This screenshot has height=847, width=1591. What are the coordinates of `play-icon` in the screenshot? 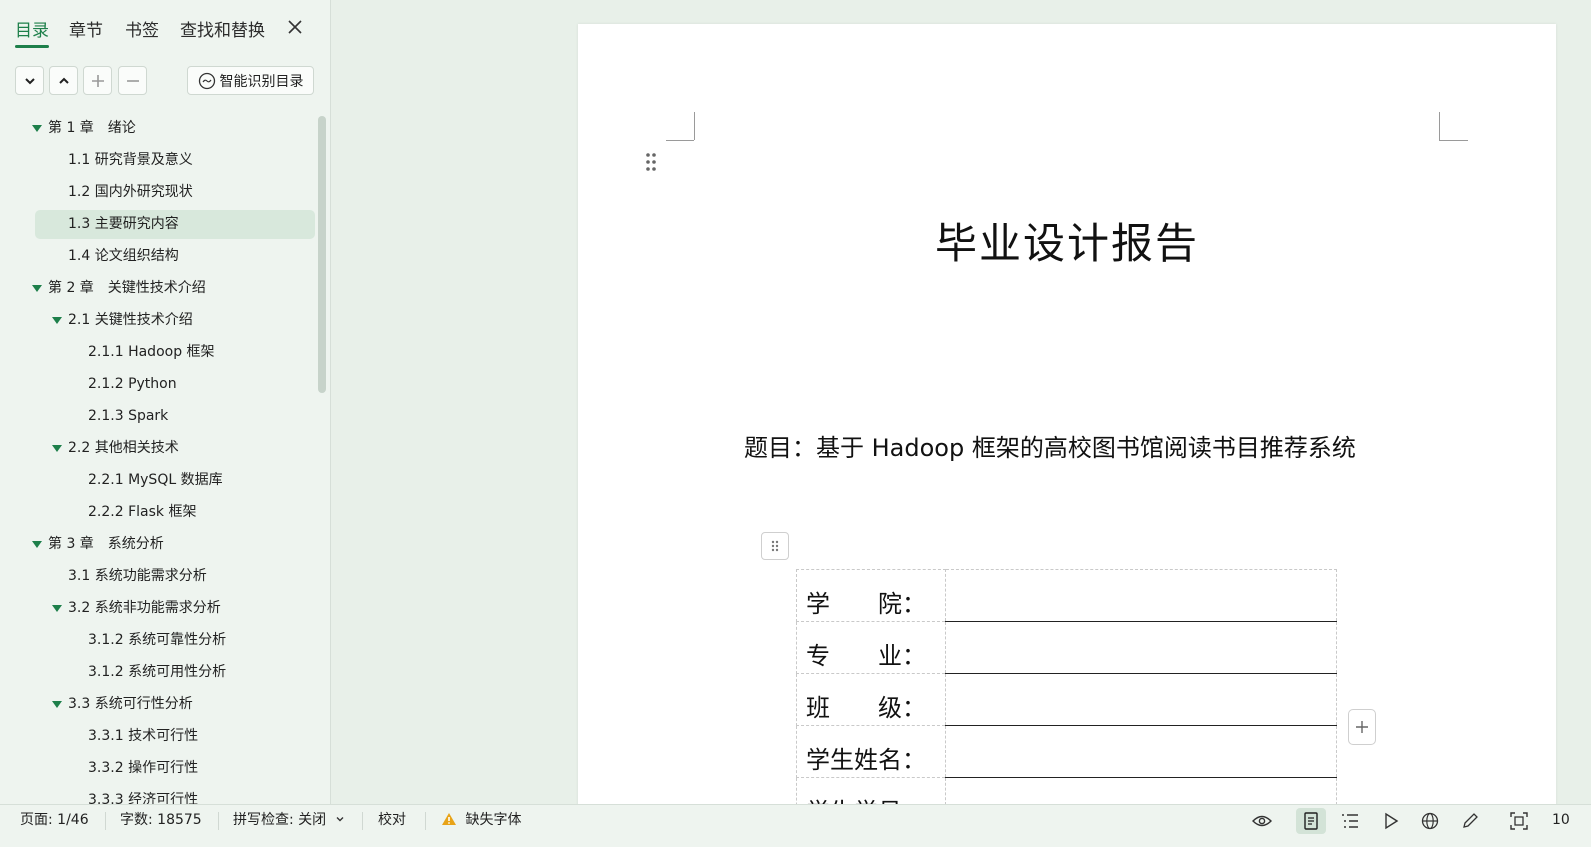 It's located at (1391, 821).